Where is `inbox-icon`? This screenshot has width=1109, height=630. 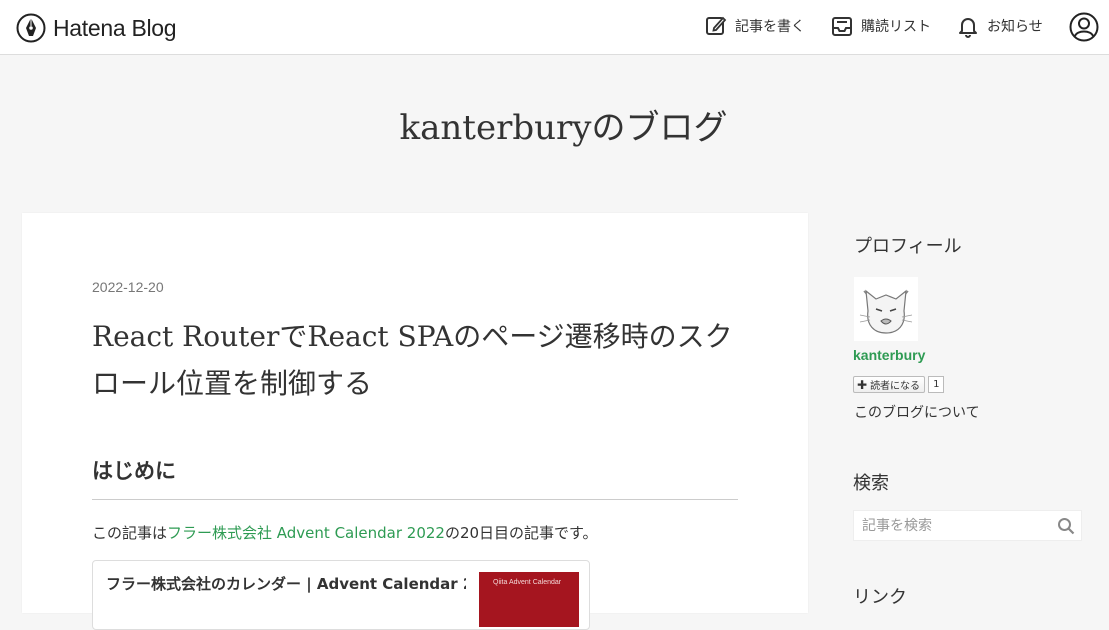
inbox-icon is located at coordinates (842, 26).